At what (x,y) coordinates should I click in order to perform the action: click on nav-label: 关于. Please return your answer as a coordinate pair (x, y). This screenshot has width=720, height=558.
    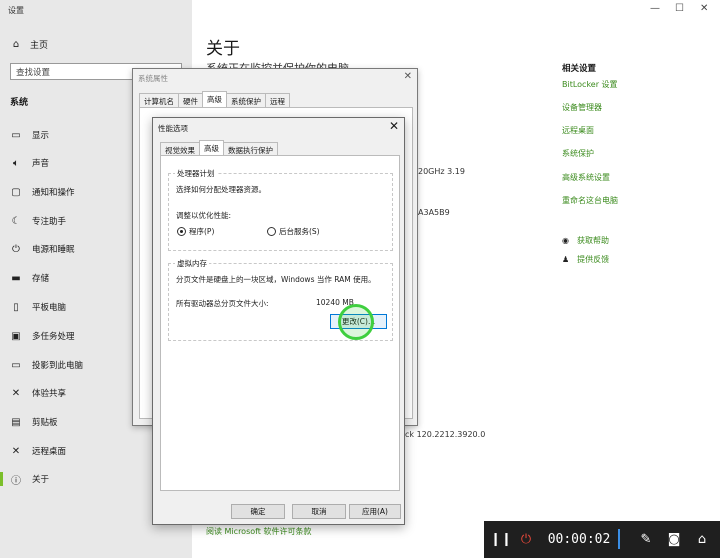
    Looking at the image, I should click on (41, 480).